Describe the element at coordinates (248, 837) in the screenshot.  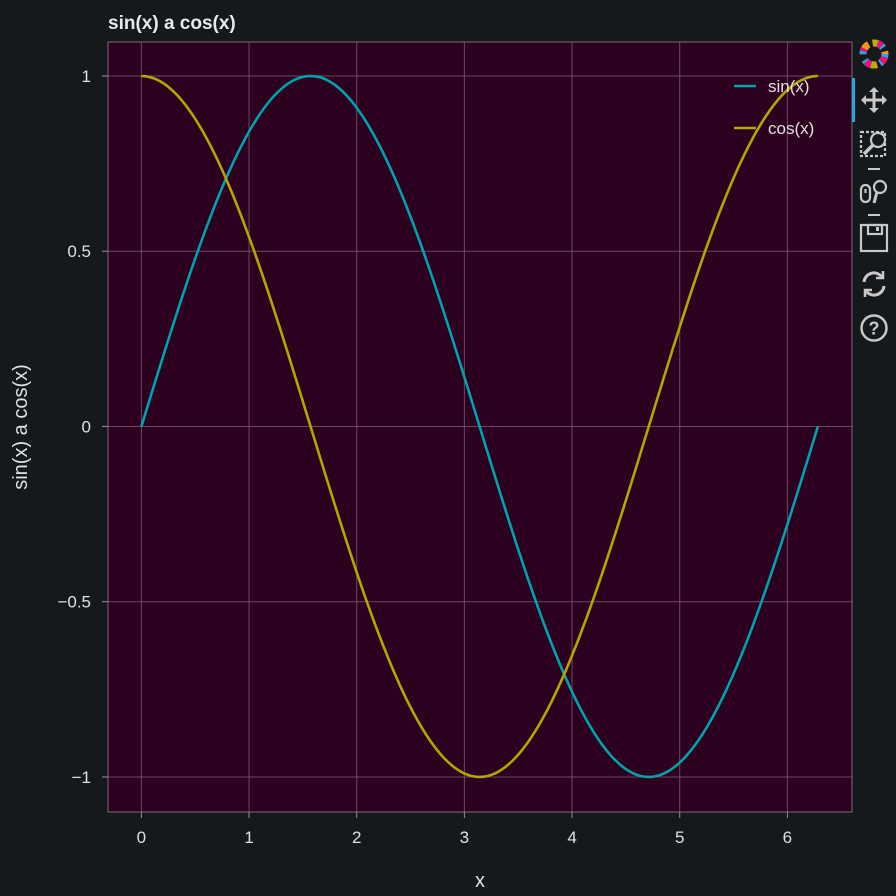
I see `x-tick-label: 1` at that location.